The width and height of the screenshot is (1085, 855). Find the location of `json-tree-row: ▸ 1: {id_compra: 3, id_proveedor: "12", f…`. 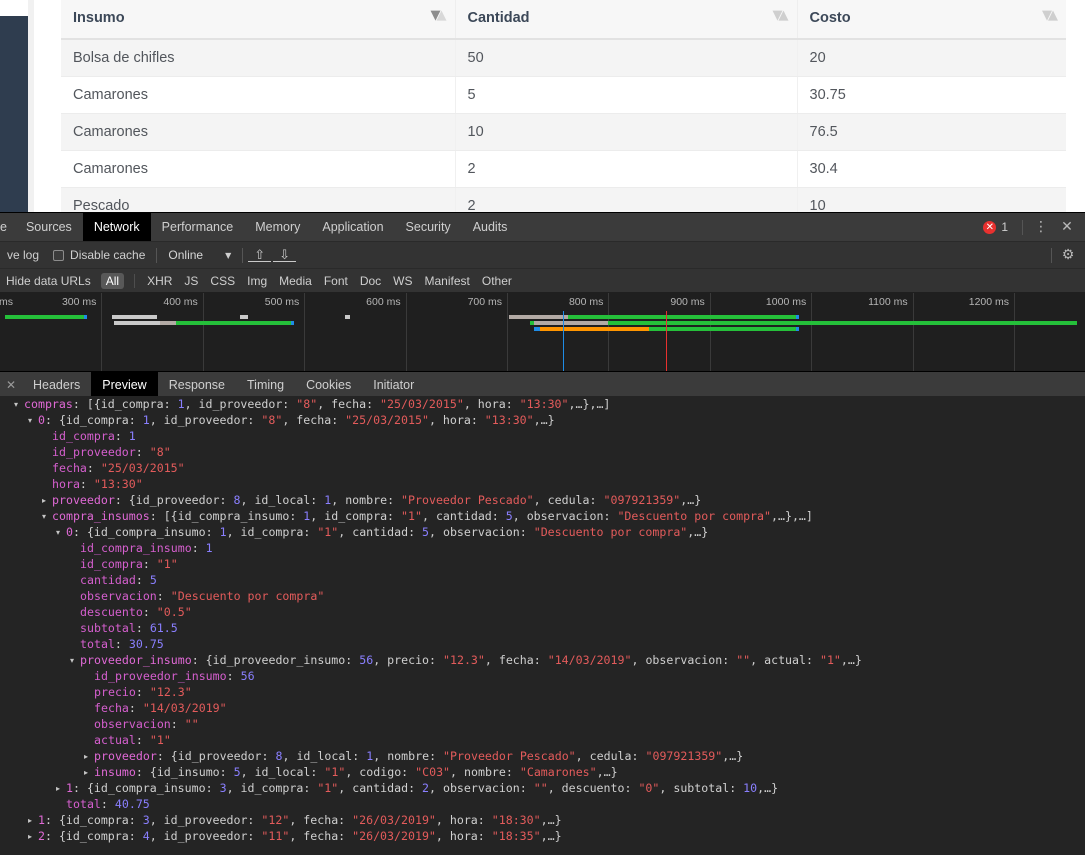

json-tree-row: ▸ 1: {id_compra: 3, id_proveedor: "12", f… is located at coordinates (542, 820).